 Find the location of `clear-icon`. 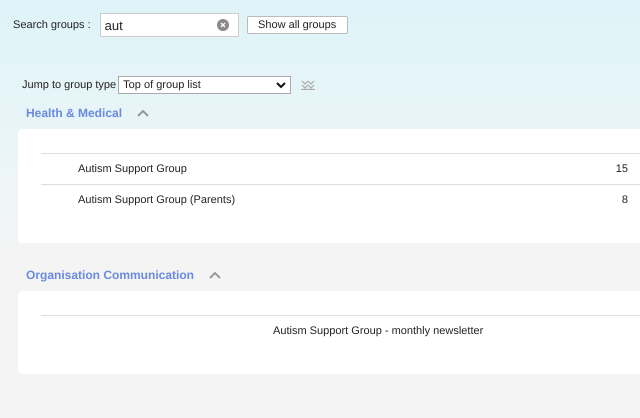

clear-icon is located at coordinates (222, 25).